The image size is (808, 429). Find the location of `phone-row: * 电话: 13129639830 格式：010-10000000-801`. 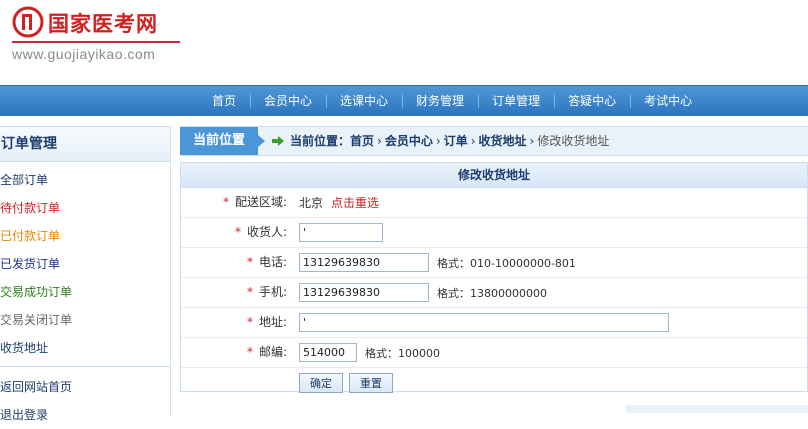

phone-row: * 电话: 13129639830 格式：010-10000000-801 is located at coordinates (494, 263).